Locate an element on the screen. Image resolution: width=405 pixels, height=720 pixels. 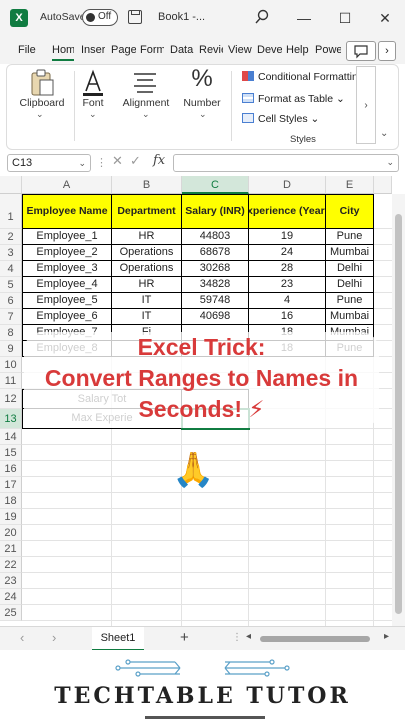
row-header: 1 is located at coordinates (11, 211).